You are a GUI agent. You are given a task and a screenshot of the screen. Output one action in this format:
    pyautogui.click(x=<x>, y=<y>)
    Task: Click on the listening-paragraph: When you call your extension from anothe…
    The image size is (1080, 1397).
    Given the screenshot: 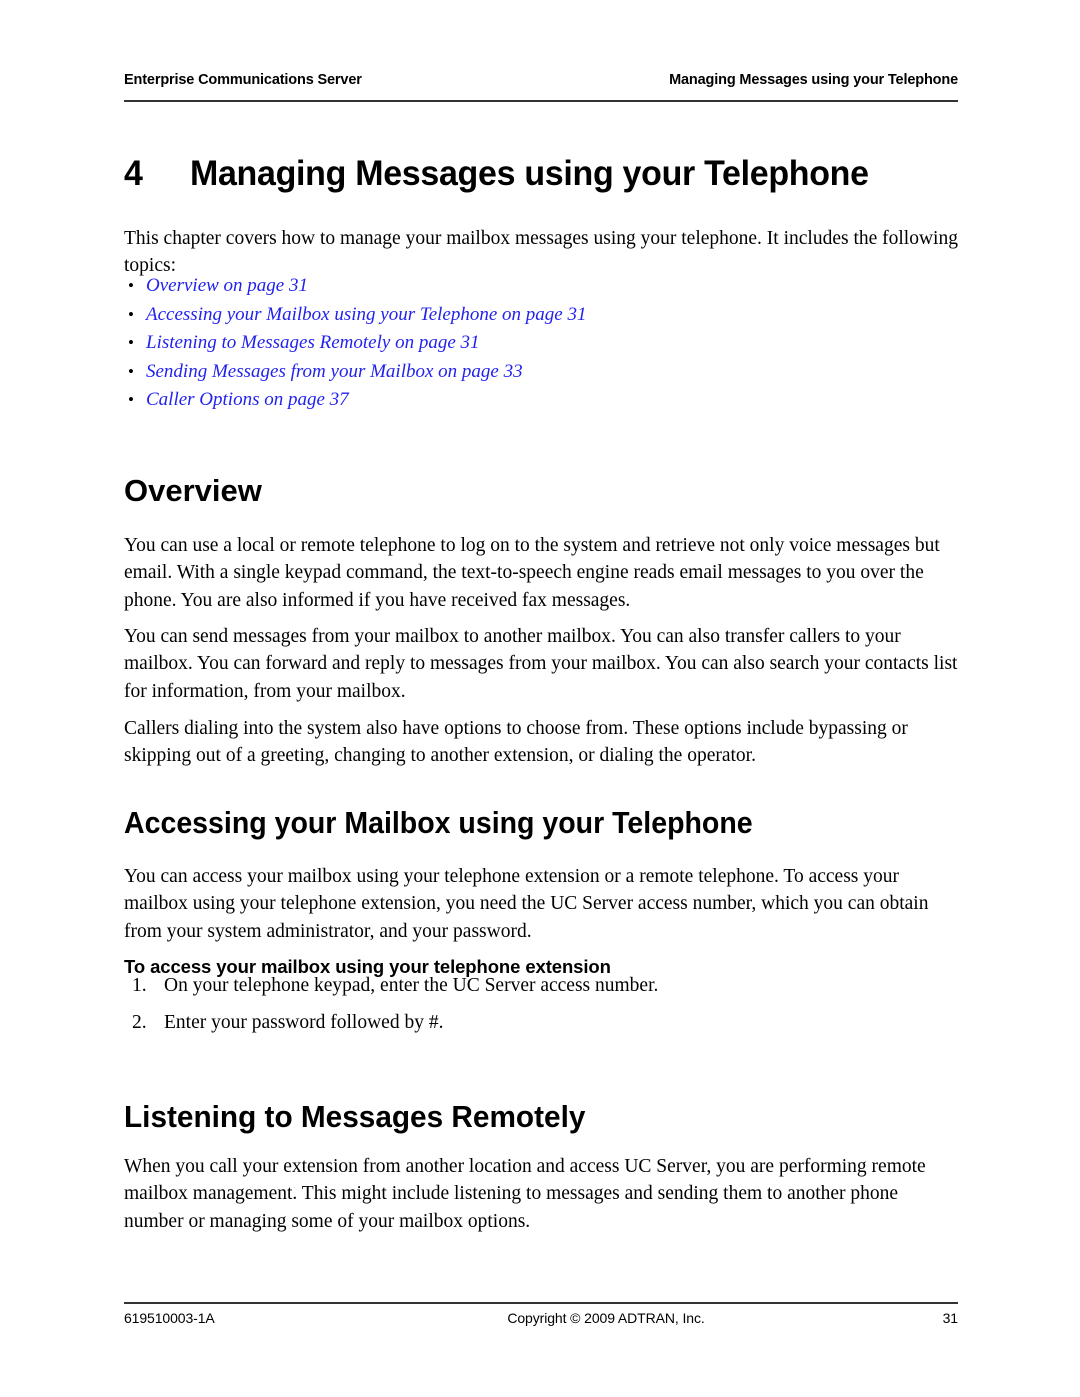 What is the action you would take?
    pyautogui.click(x=525, y=1193)
    